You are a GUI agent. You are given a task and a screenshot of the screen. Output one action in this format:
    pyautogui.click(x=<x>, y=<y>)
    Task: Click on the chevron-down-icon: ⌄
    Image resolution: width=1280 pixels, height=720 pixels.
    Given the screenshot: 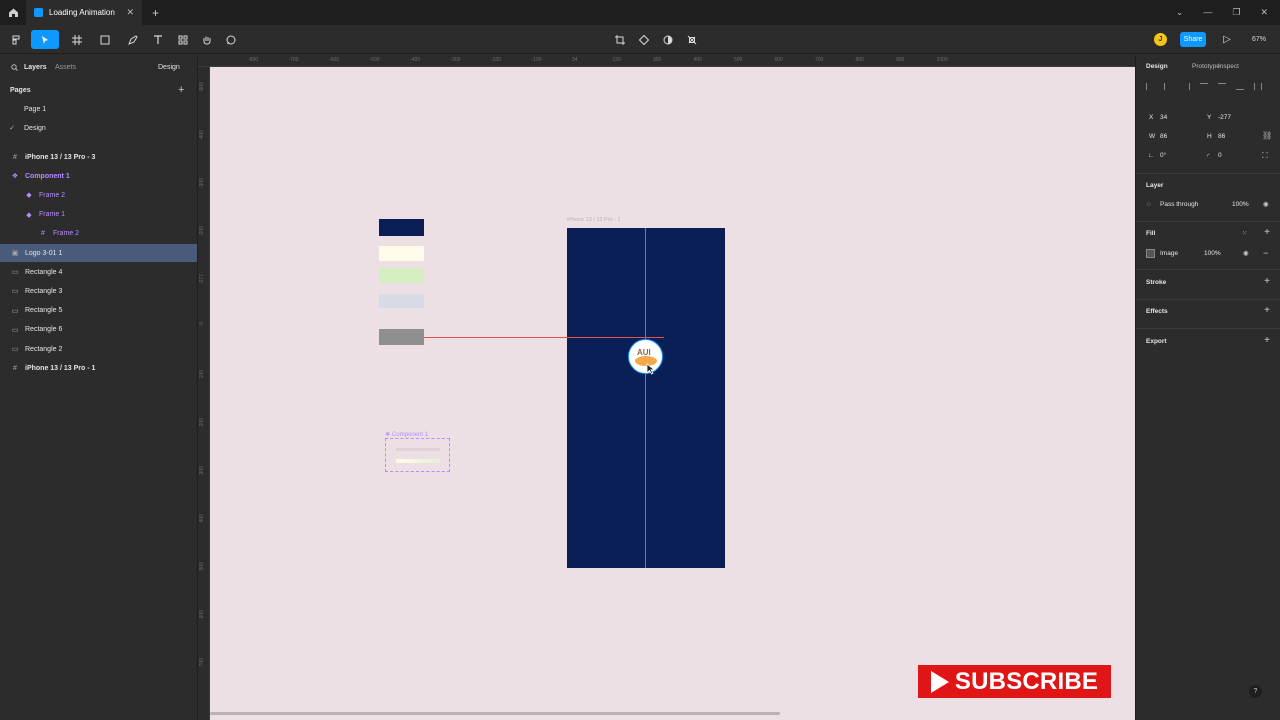 What is the action you would take?
    pyautogui.click(x=1180, y=12)
    